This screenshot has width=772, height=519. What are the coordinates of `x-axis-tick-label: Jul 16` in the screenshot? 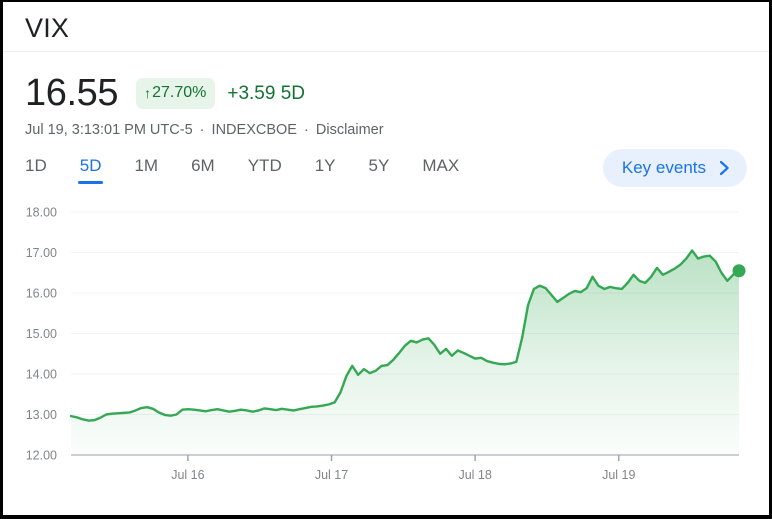 It's located at (187, 475).